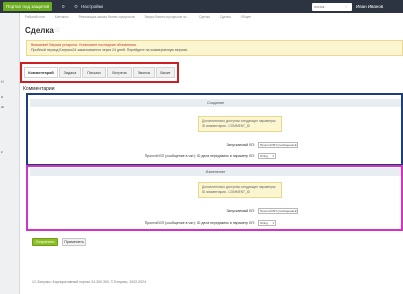 The height and width of the screenshot is (294, 403). What do you see at coordinates (10, 97) in the screenshot?
I see `sidebar-item: а` at bounding box center [10, 97].